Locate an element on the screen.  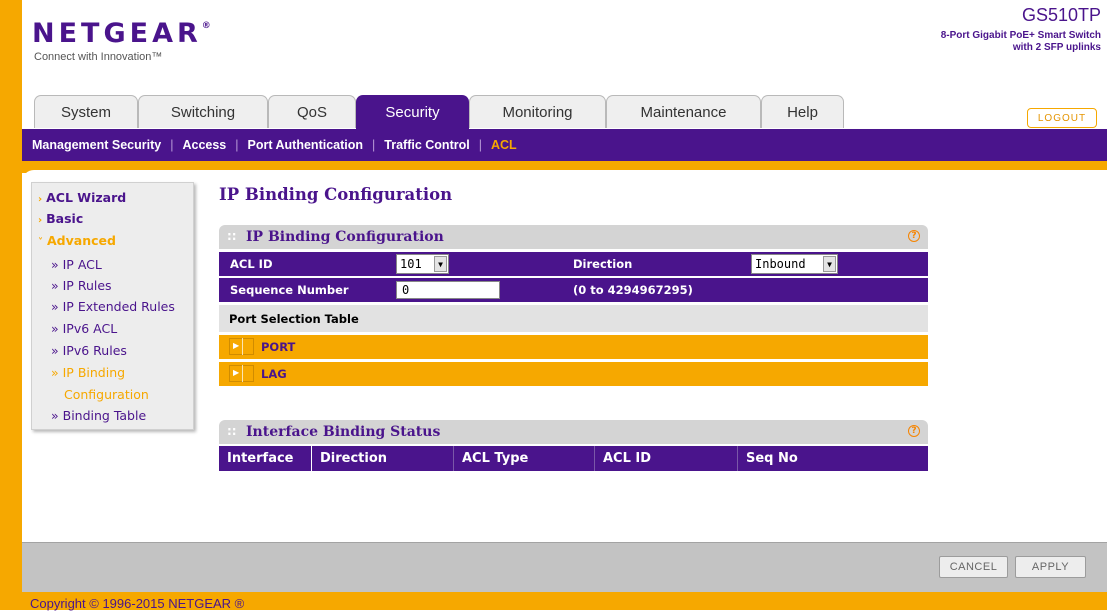
tab-security: Security is located at coordinates (412, 112).